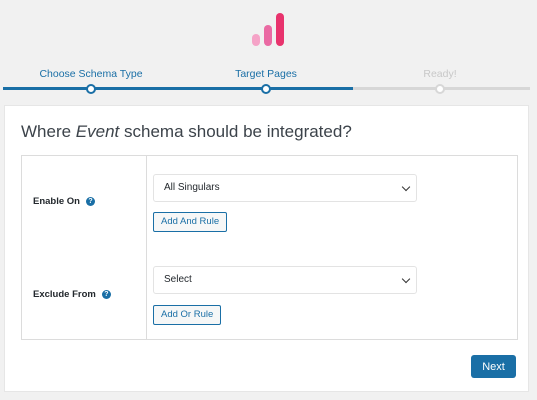 Image resolution: width=537 pixels, height=400 pixels. Describe the element at coordinates (493, 366) in the screenshot. I see `next-button: Next` at that location.